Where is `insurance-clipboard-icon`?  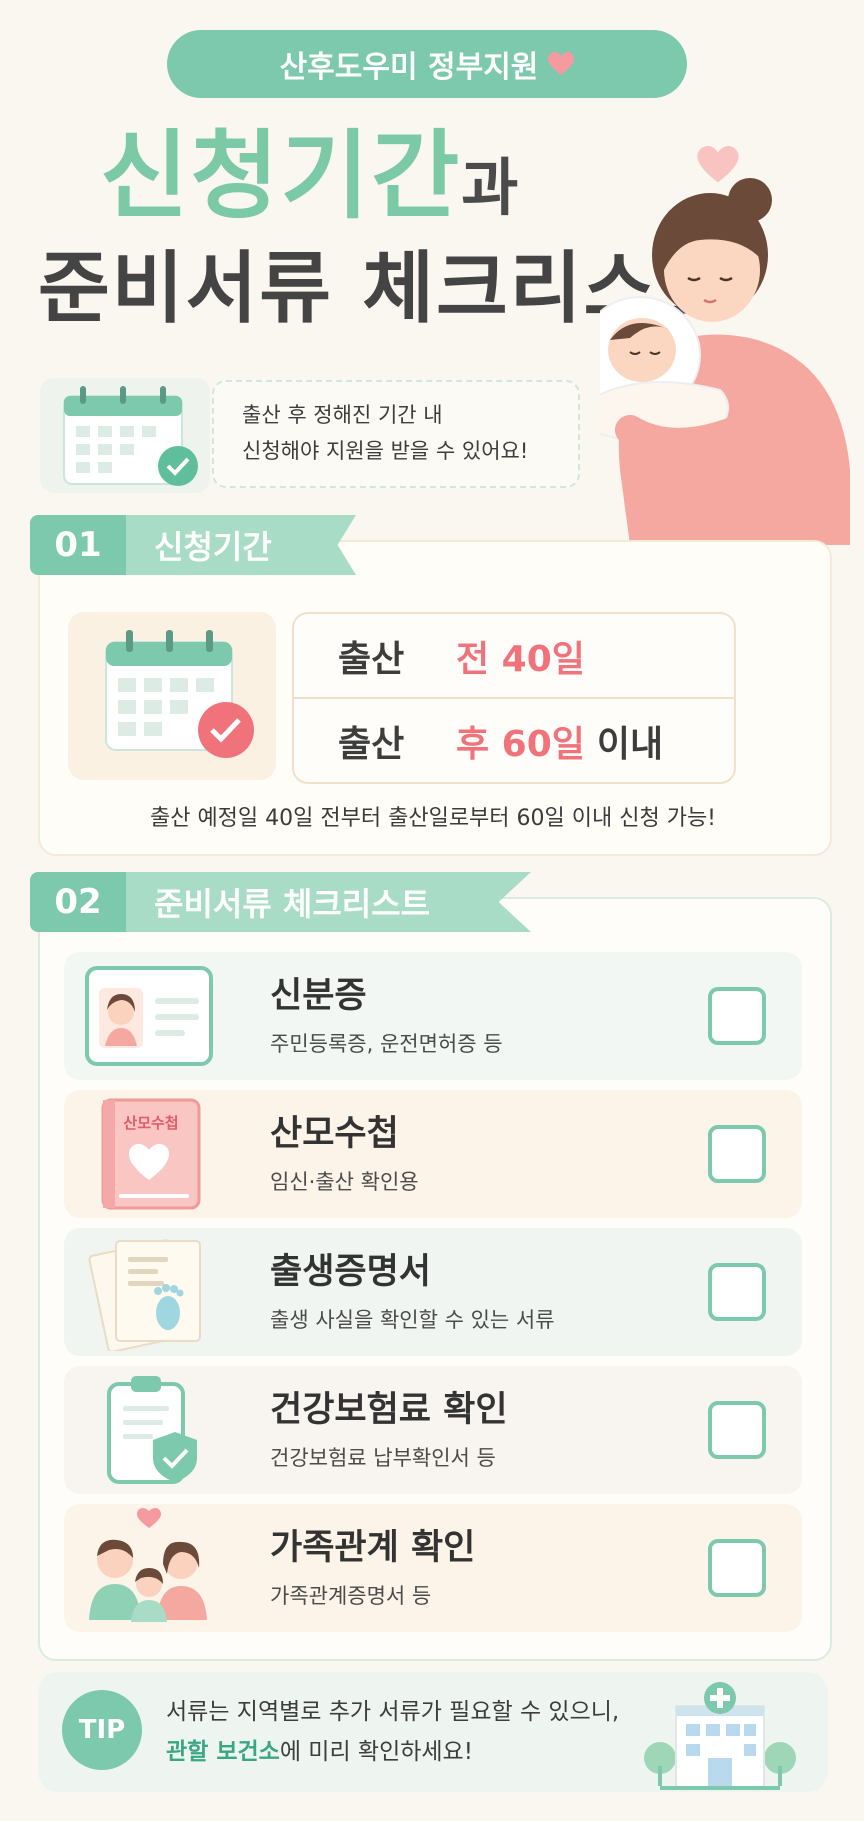 insurance-clipboard-icon is located at coordinates (149, 1430).